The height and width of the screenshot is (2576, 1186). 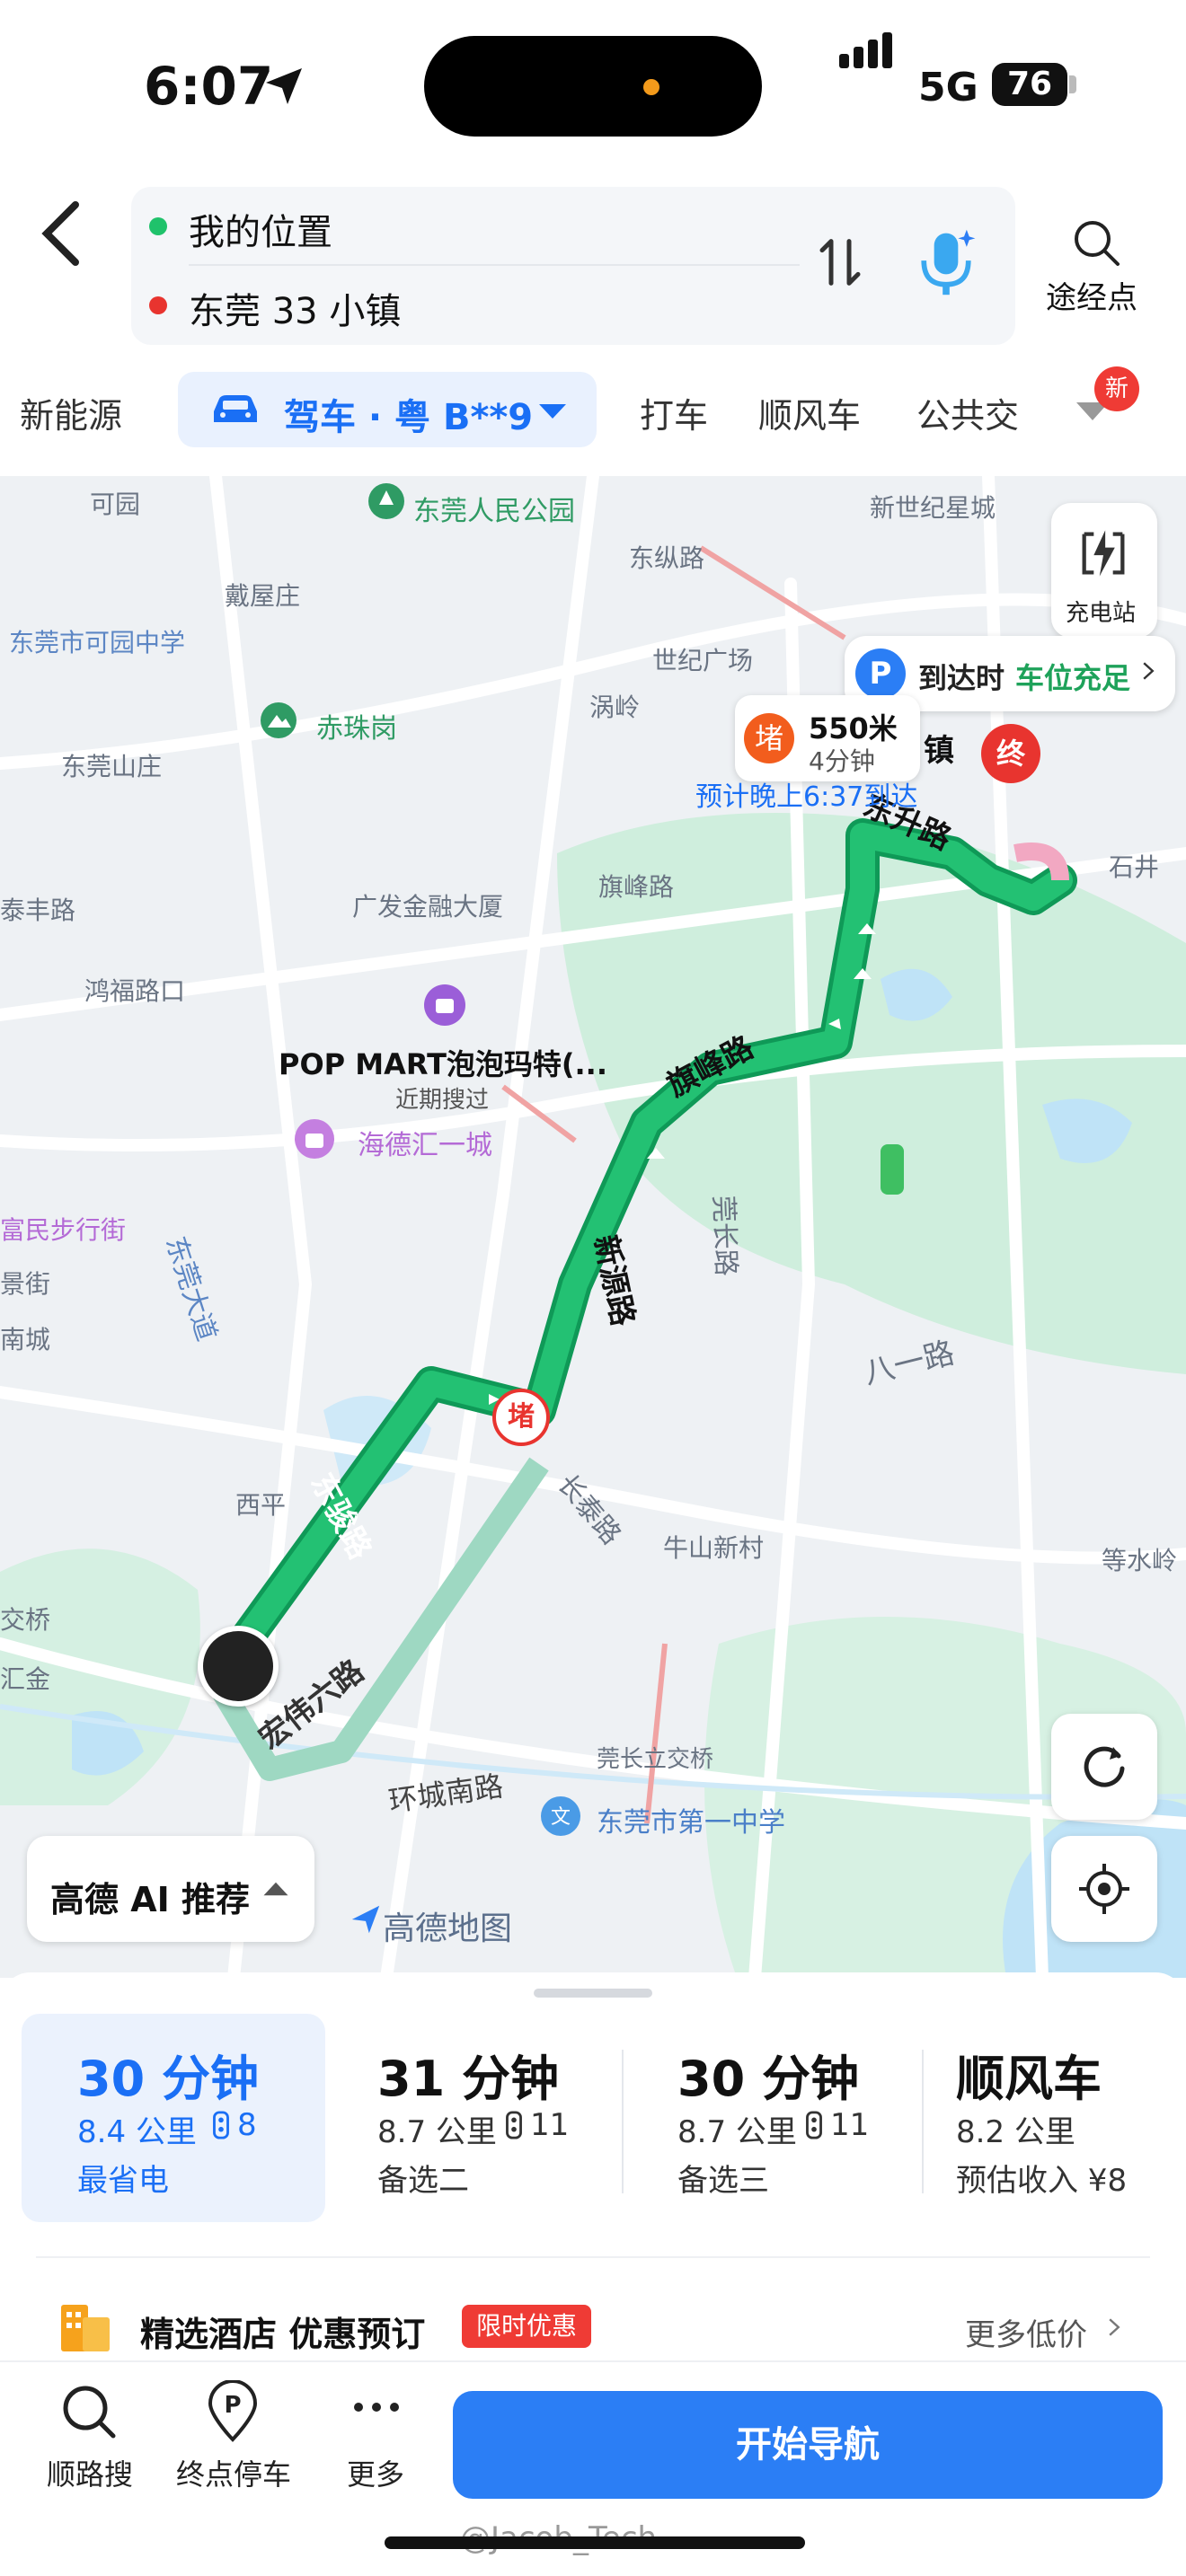 What do you see at coordinates (25, 1620) in the screenshot?
I see `map-label: 交桥` at bounding box center [25, 1620].